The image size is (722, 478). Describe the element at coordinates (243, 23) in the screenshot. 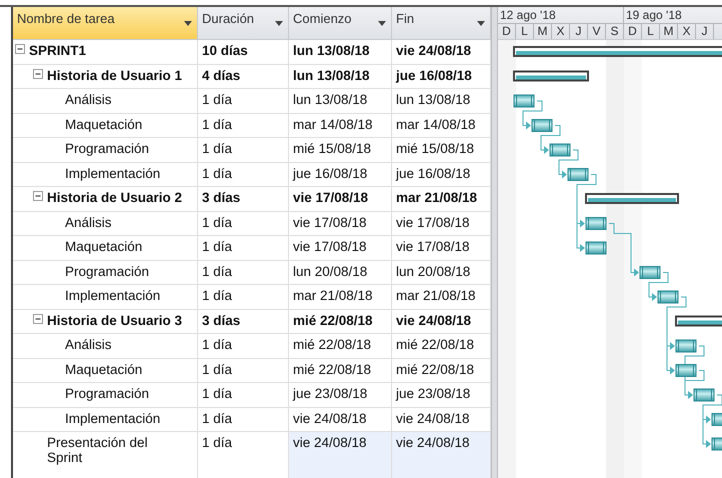

I see `column-header: Duración` at that location.